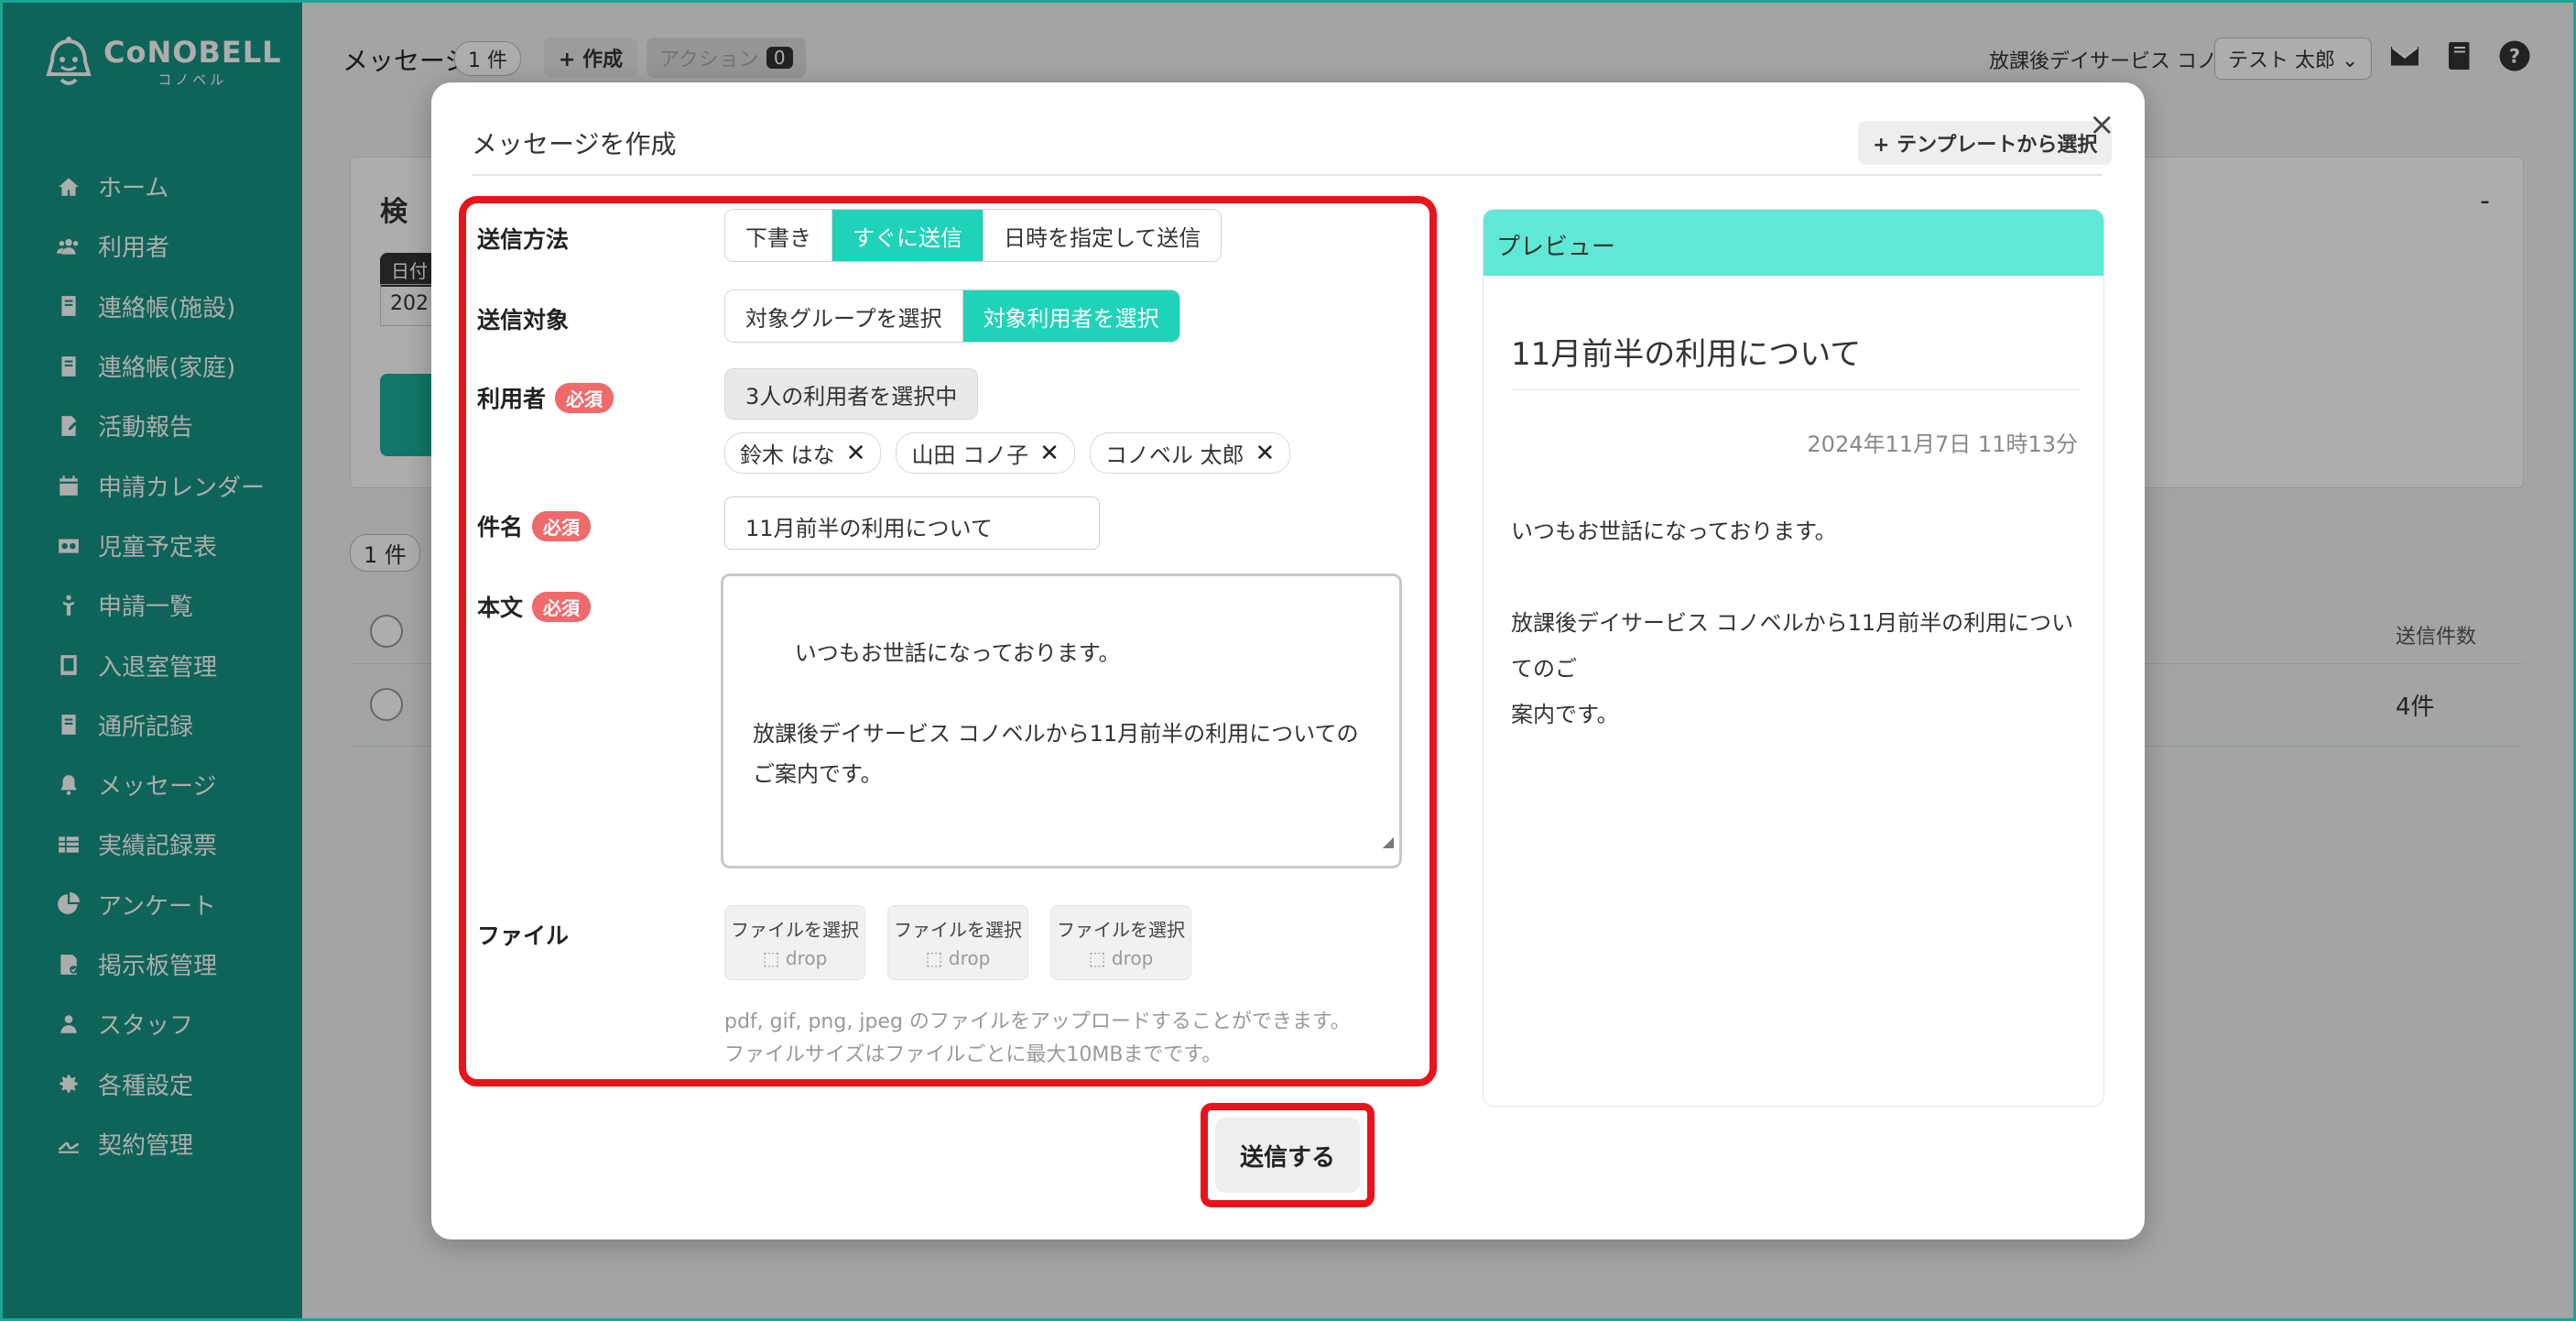 This screenshot has width=2576, height=1321. What do you see at coordinates (912, 523) in the screenshot?
I see `subject-input: 11月前半の利用について` at bounding box center [912, 523].